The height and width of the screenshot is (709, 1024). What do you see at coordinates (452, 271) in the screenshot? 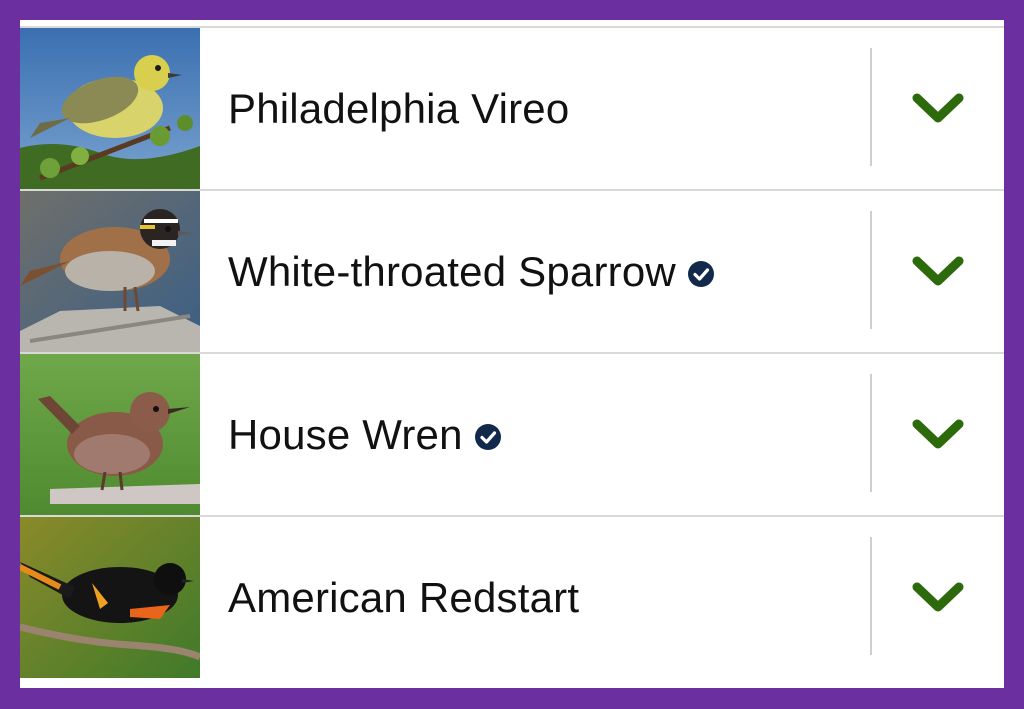
I see `species-name-text: White-throated Sparrow` at bounding box center [452, 271].